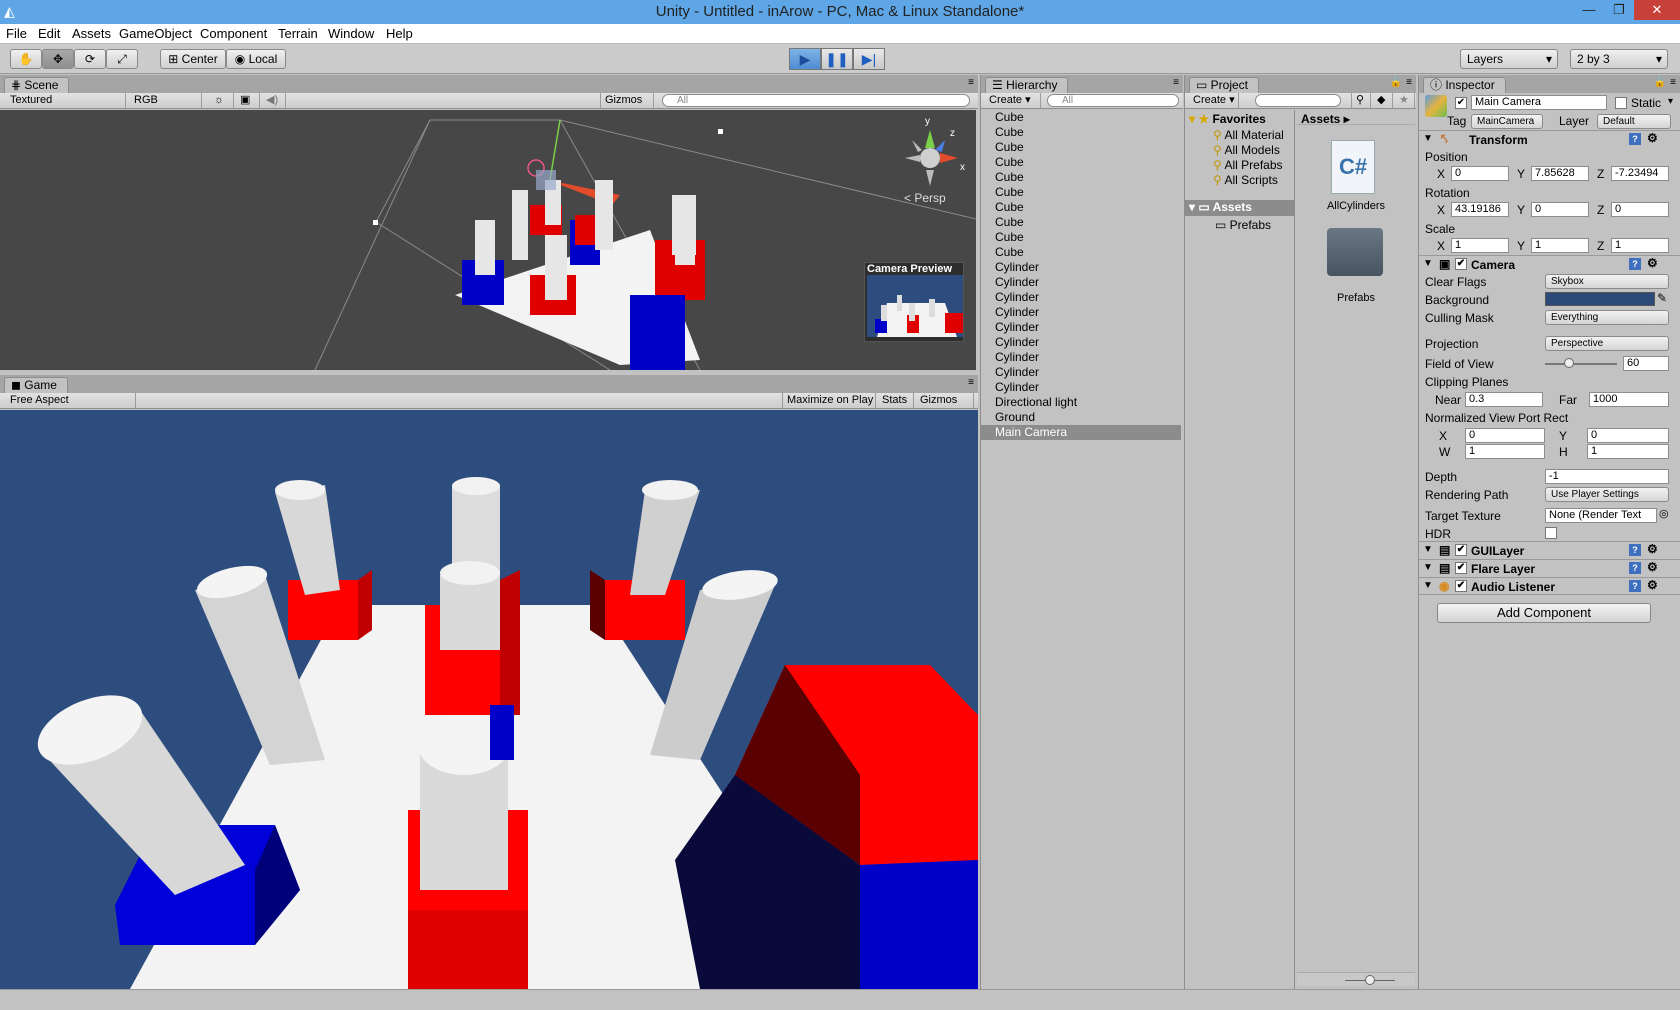 The width and height of the screenshot is (1680, 1010). I want to click on hierarchy-item: Directional light, so click(1081, 402).